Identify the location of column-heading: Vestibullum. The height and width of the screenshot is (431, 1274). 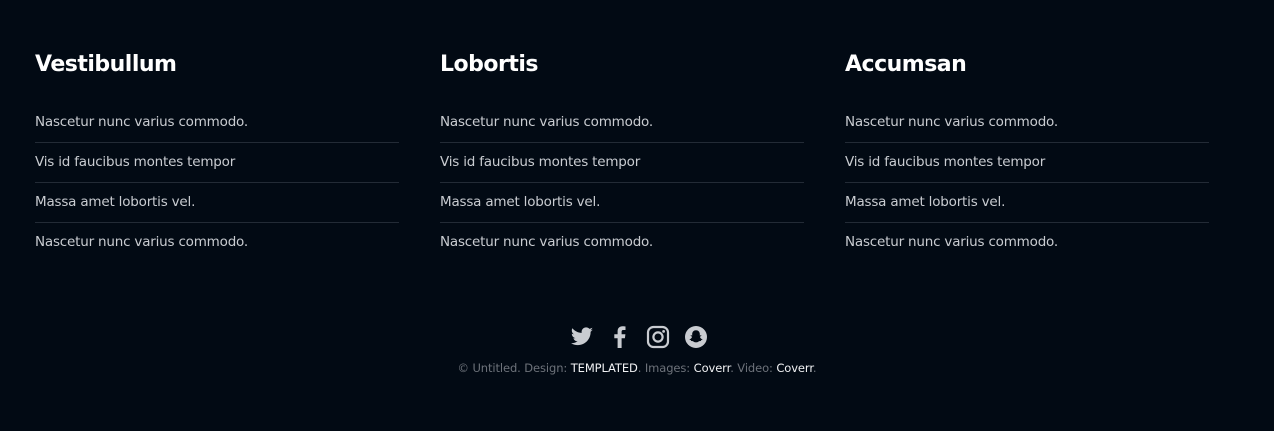
(106, 64).